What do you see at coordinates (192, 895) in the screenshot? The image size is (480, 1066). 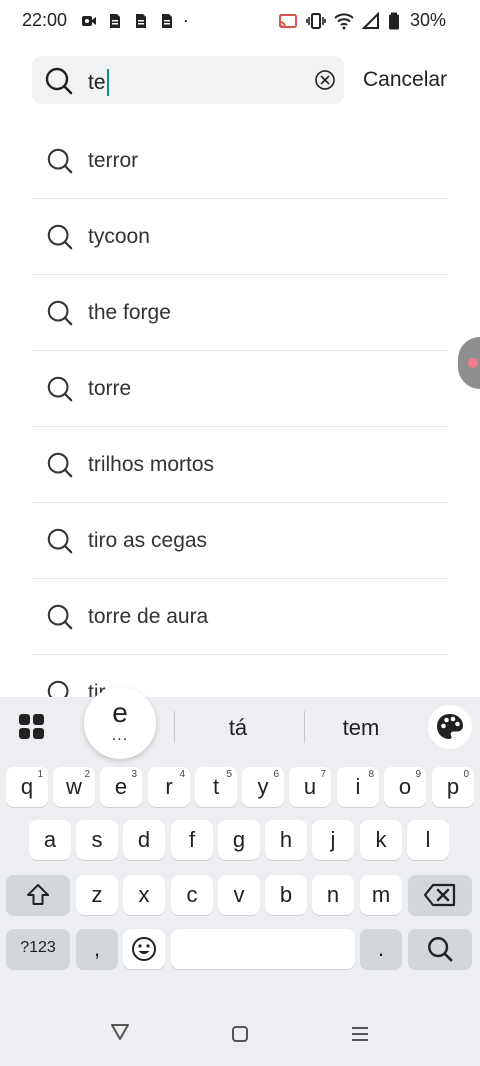 I see `key-c: c` at bounding box center [192, 895].